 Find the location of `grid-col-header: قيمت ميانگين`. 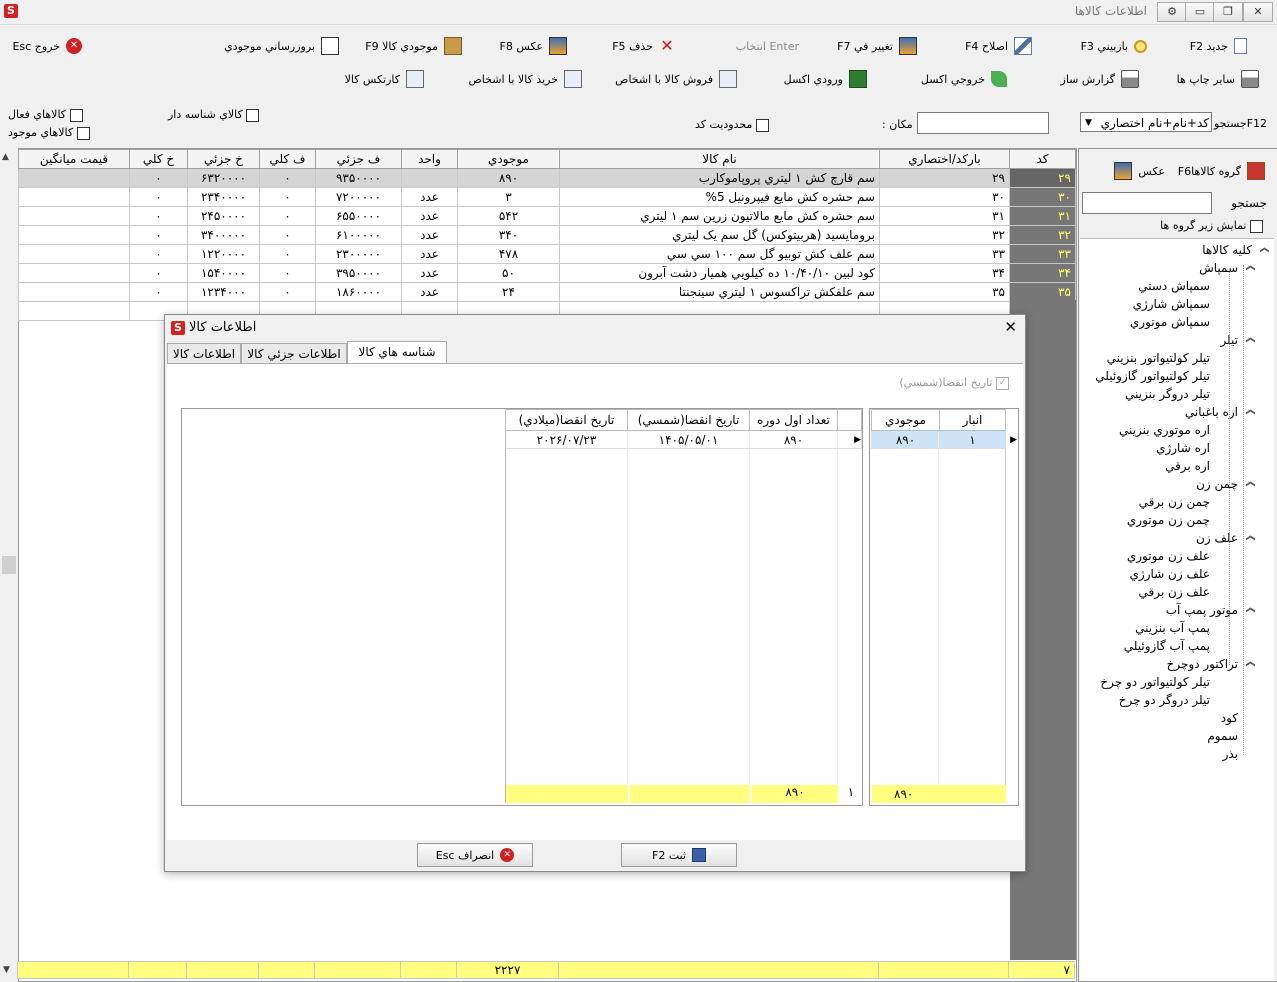

grid-col-header: قيمت ميانگين is located at coordinates (74, 159).